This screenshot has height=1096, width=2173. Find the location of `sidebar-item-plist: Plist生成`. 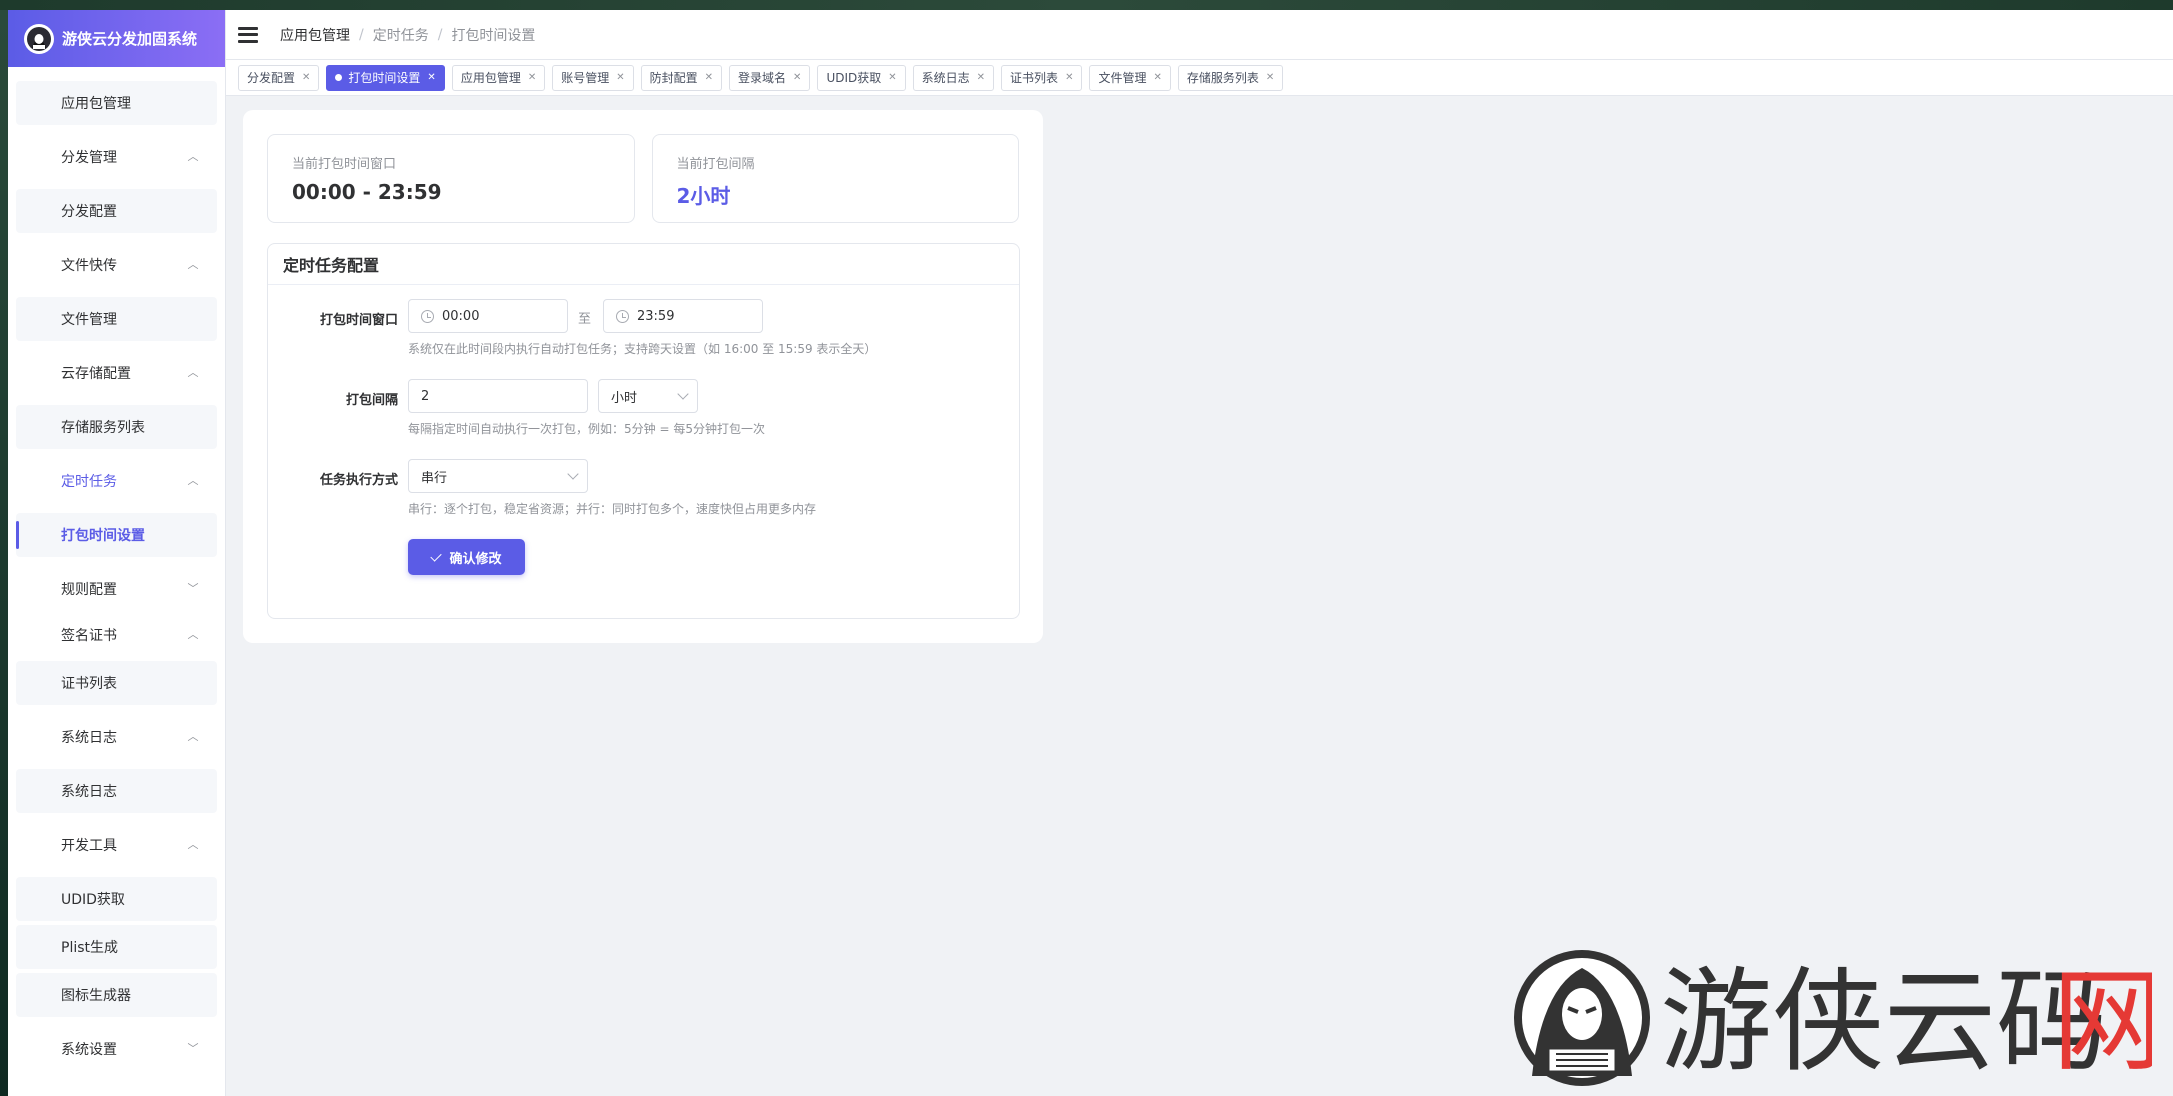

sidebar-item-plist: Plist生成 is located at coordinates (116, 947).